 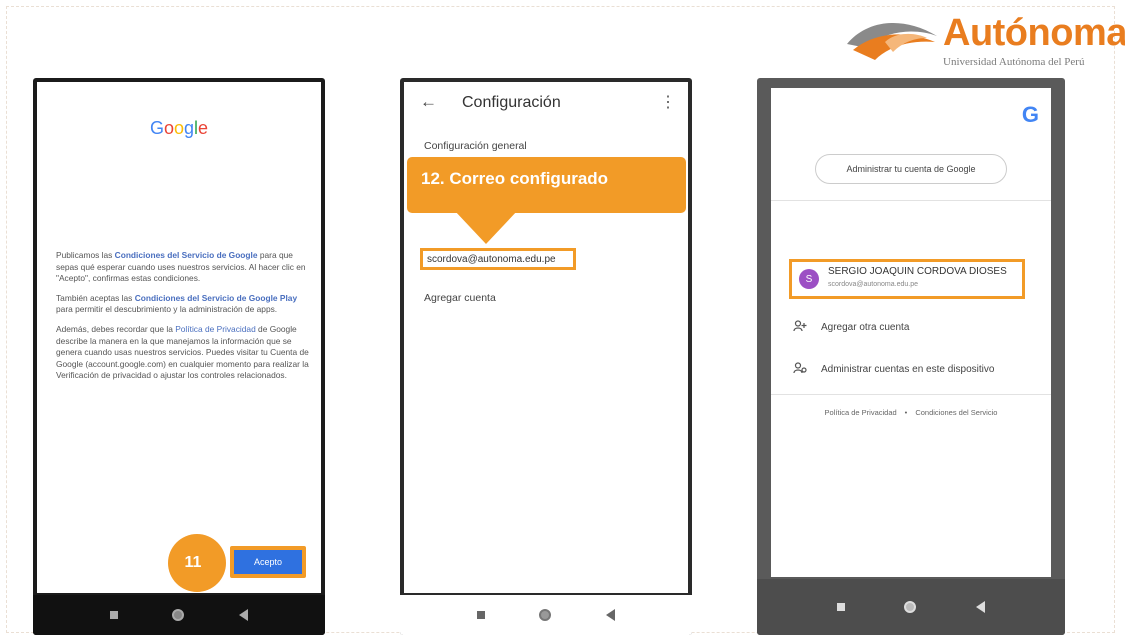 What do you see at coordinates (917, 271) in the screenshot?
I see `account-name: SERGIO JOAQUIN CORDOVA DIOSES` at bounding box center [917, 271].